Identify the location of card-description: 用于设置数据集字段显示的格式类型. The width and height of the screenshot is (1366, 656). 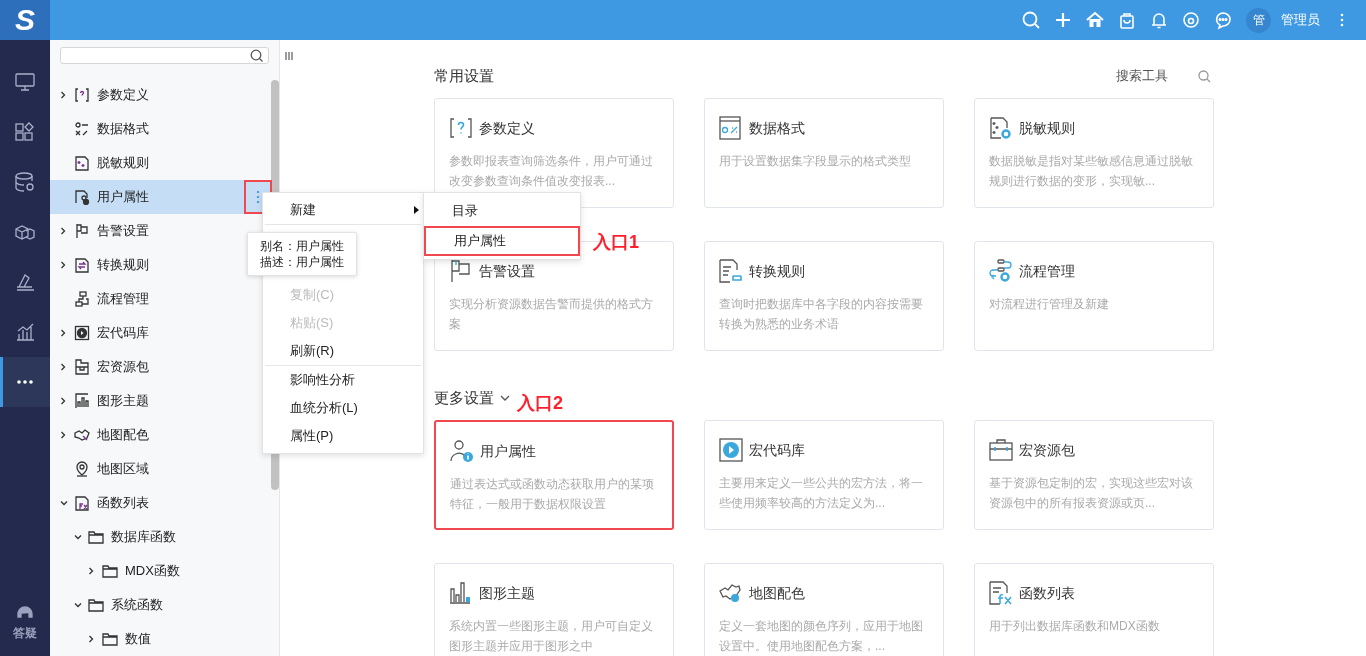
(815, 161).